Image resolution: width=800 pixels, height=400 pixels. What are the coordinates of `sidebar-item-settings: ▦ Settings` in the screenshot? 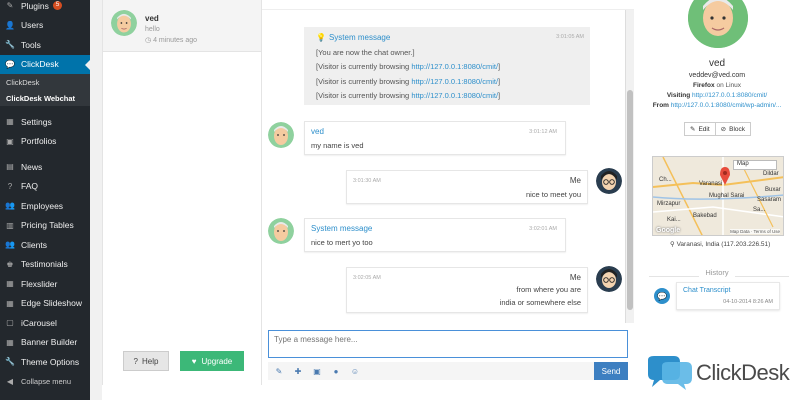 It's located at (45, 122).